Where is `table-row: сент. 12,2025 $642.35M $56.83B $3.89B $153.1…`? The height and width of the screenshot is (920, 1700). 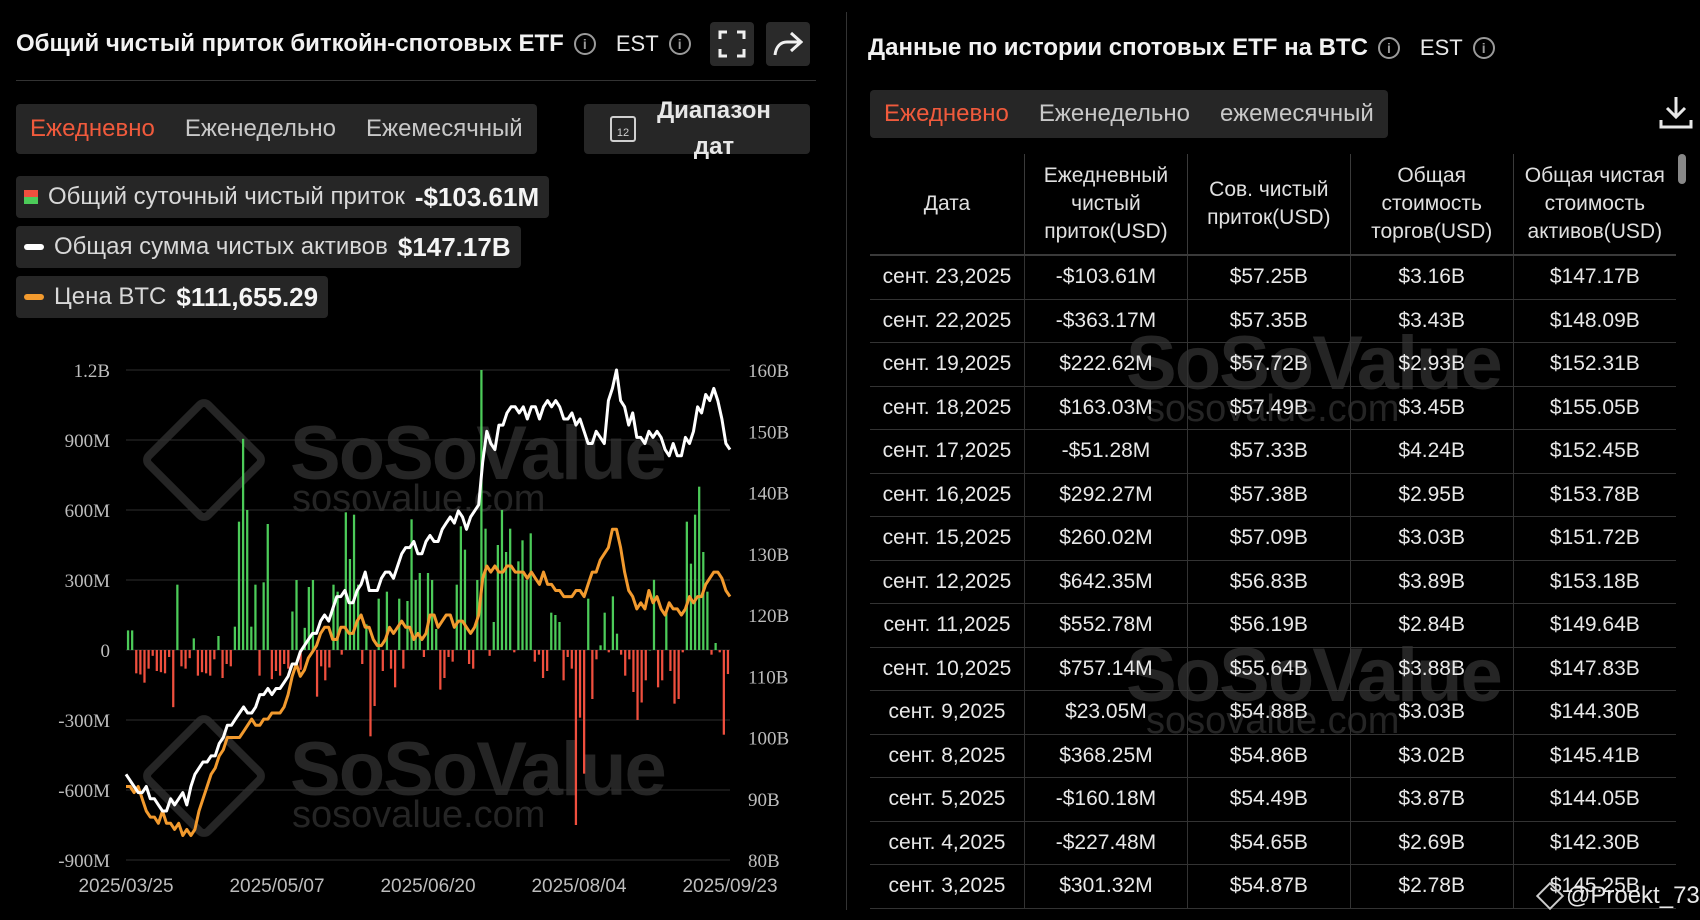 table-row: сент. 12,2025 $642.35M $56.83B $3.89B $153.1… is located at coordinates (1273, 582).